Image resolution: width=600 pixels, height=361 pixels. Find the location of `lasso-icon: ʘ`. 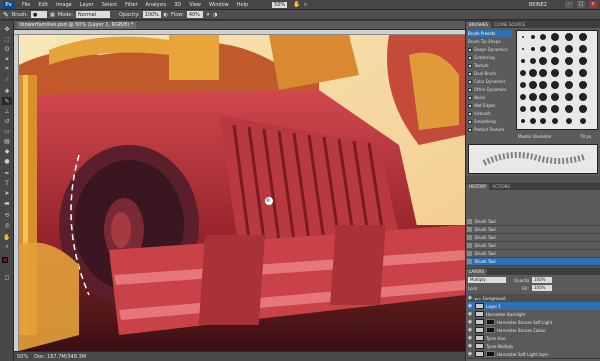

lasso-icon: ʘ is located at coordinates (7, 49).